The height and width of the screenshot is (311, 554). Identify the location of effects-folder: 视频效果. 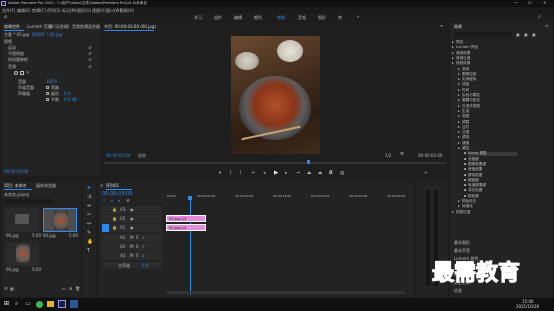
(463, 64).